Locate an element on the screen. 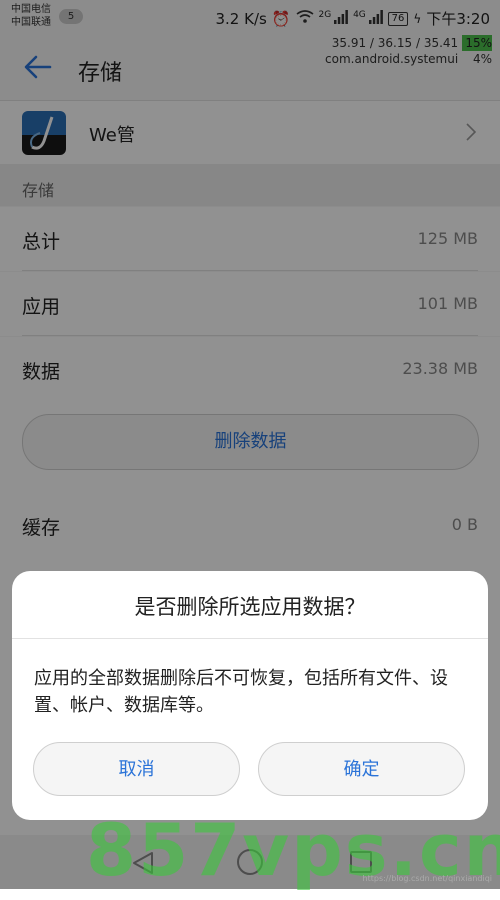 Image resolution: width=500 pixels, height=900 pixels. confirm-button: 确定 is located at coordinates (361, 769).